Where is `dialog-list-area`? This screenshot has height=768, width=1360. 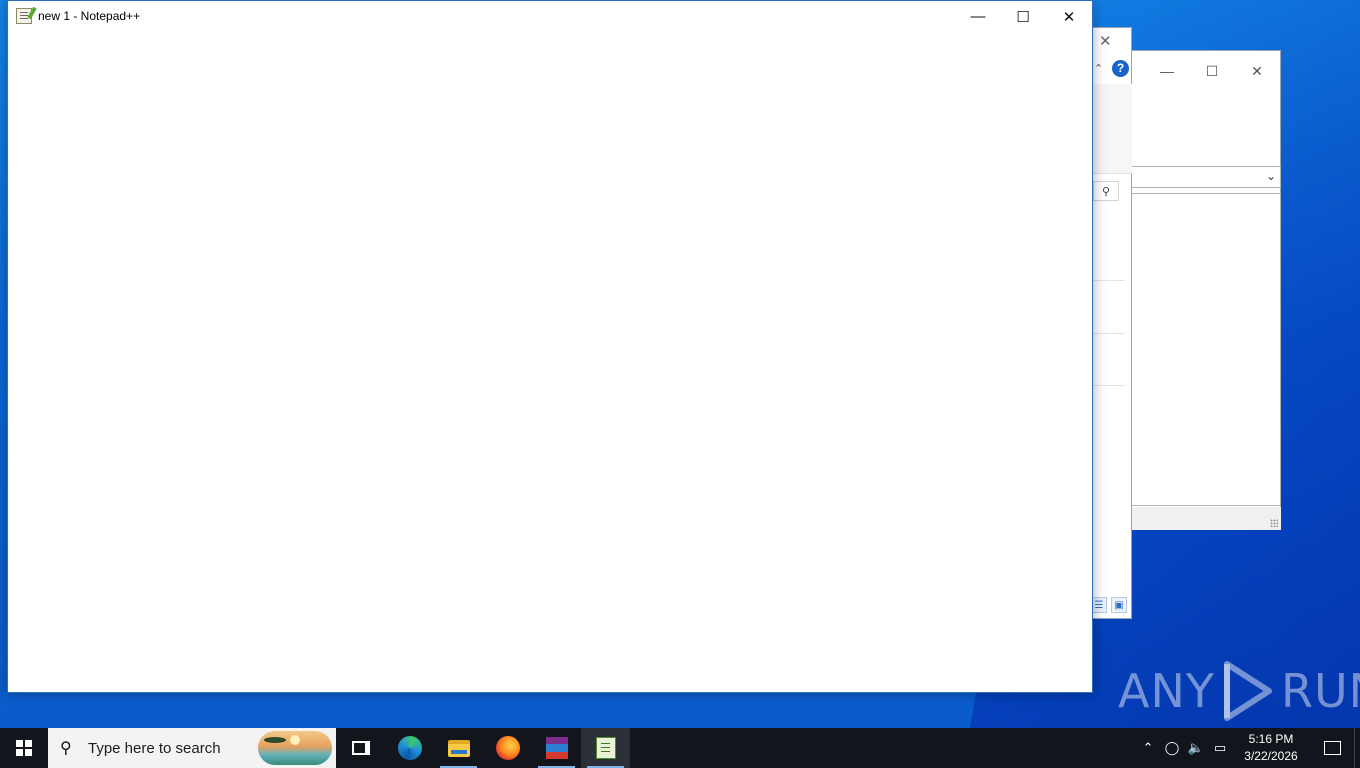 dialog-list-area is located at coordinates (1206, 349).